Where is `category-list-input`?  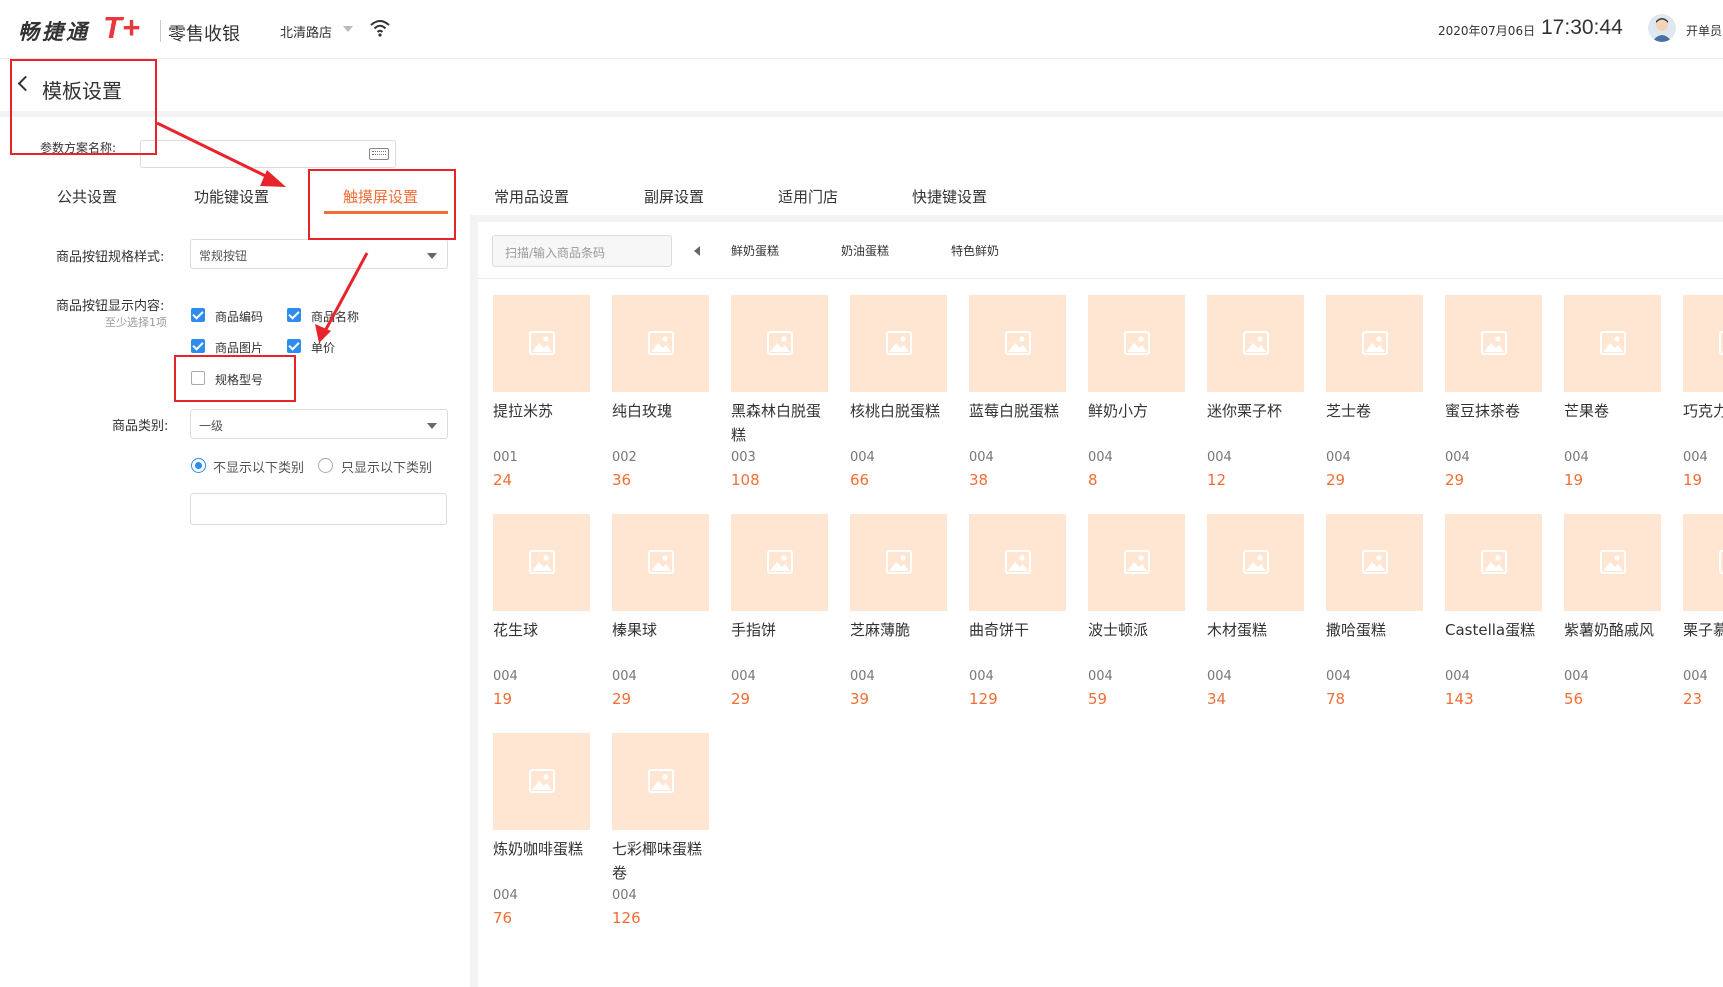 category-list-input is located at coordinates (318, 509).